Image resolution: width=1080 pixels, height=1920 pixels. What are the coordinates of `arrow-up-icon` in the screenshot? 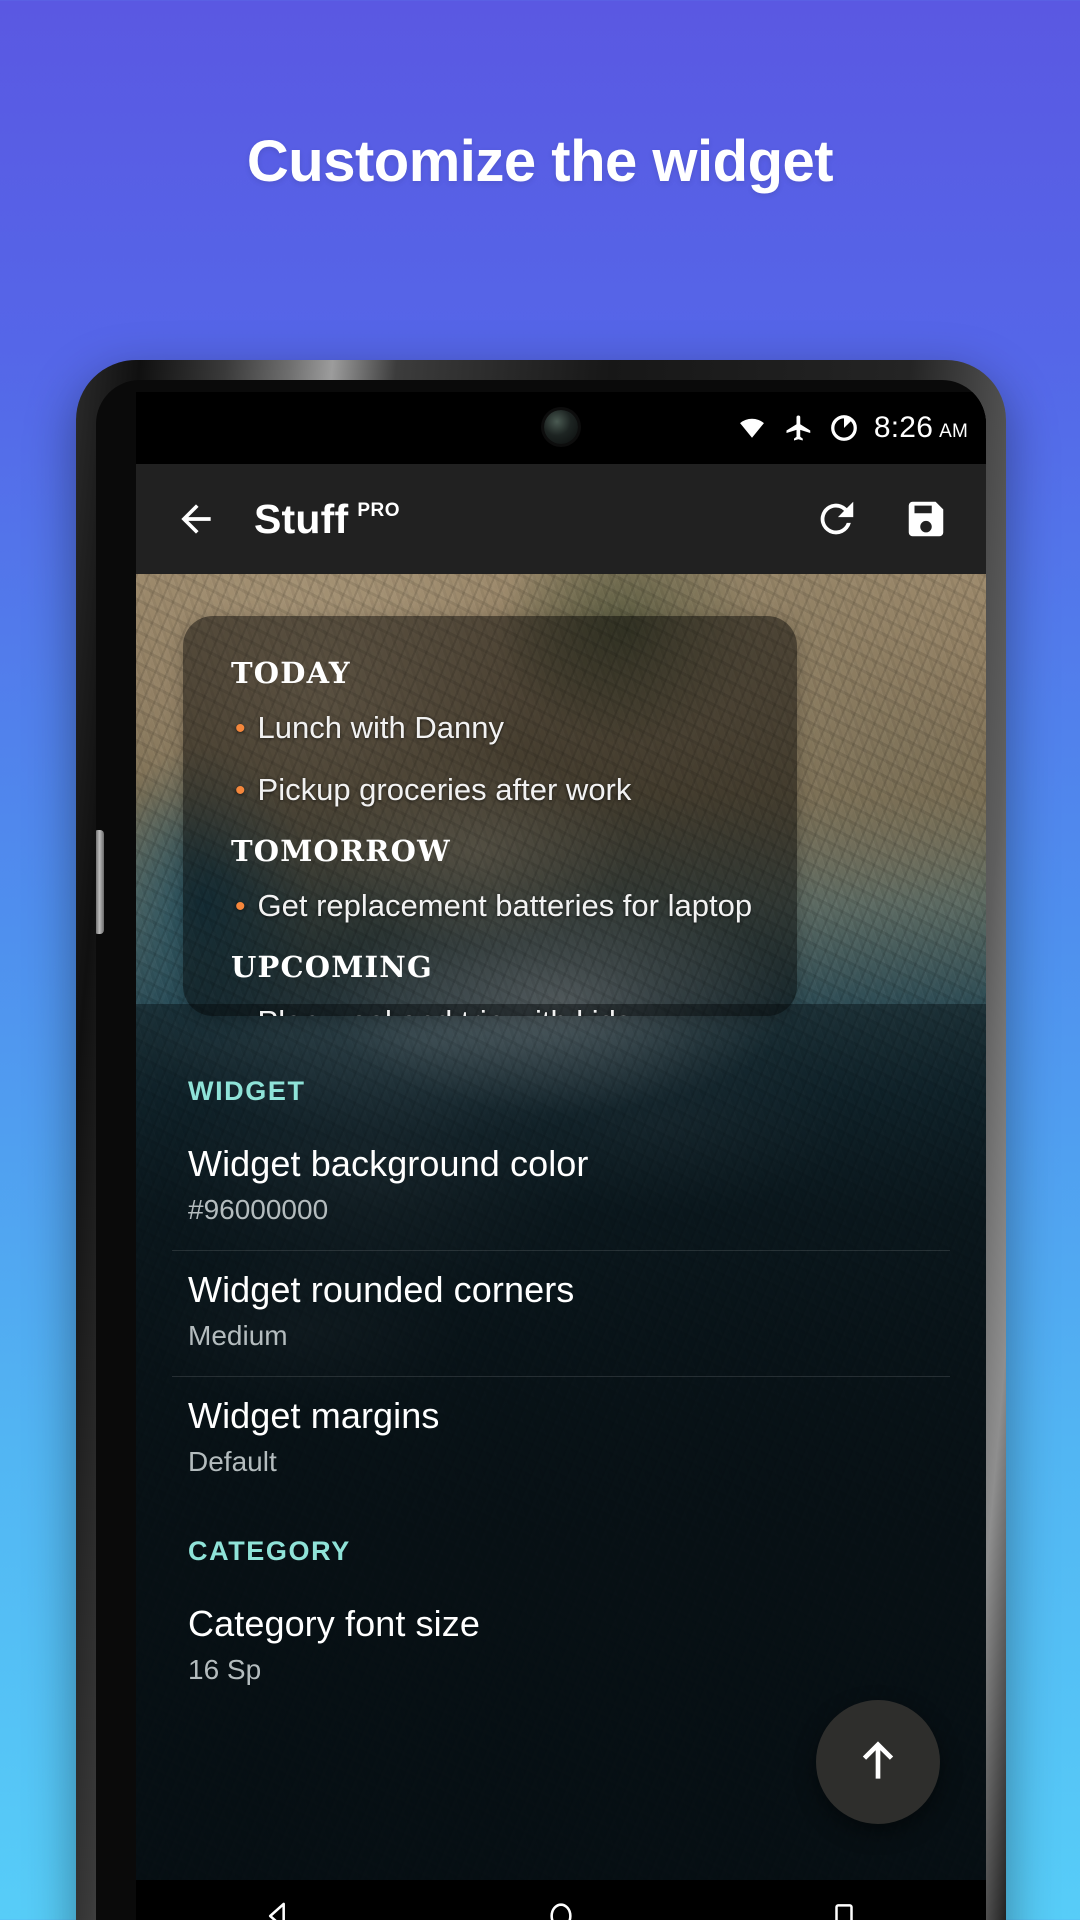 It's located at (878, 1762).